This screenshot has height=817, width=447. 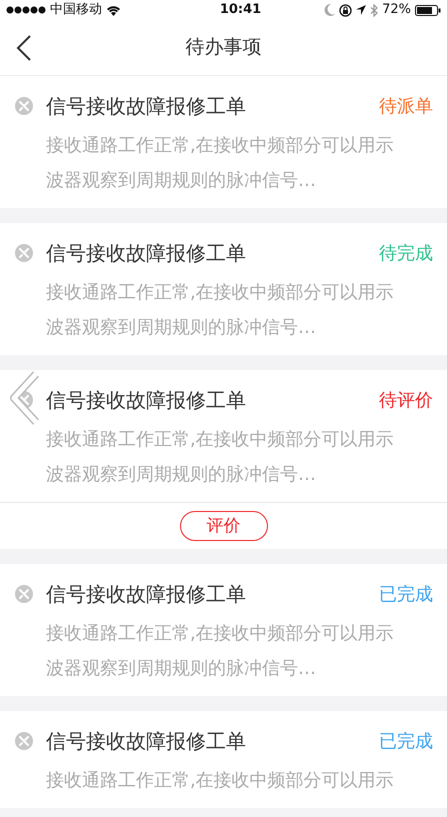 What do you see at coordinates (224, 526) in the screenshot?
I see `rate-button: 评价` at bounding box center [224, 526].